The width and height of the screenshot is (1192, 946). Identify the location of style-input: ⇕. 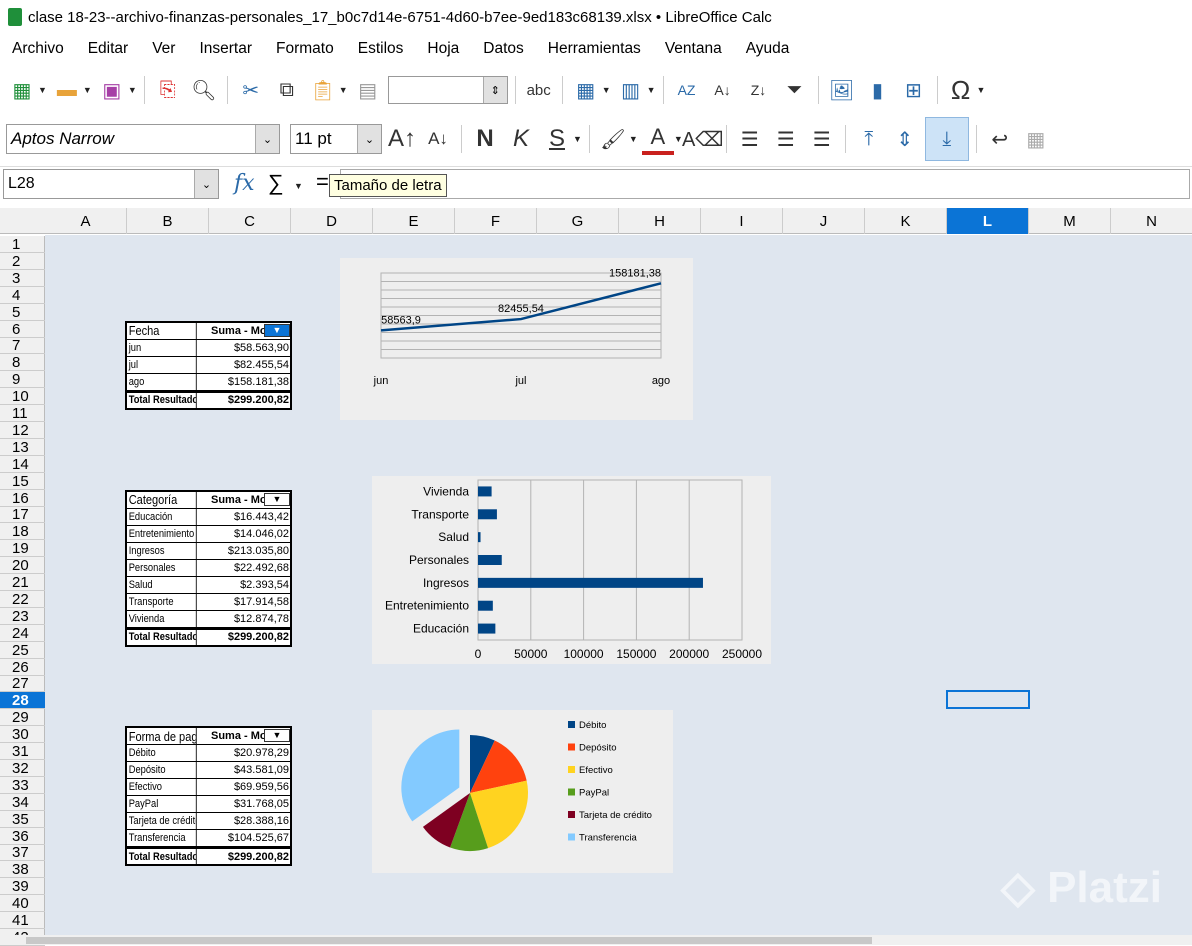
(447, 90).